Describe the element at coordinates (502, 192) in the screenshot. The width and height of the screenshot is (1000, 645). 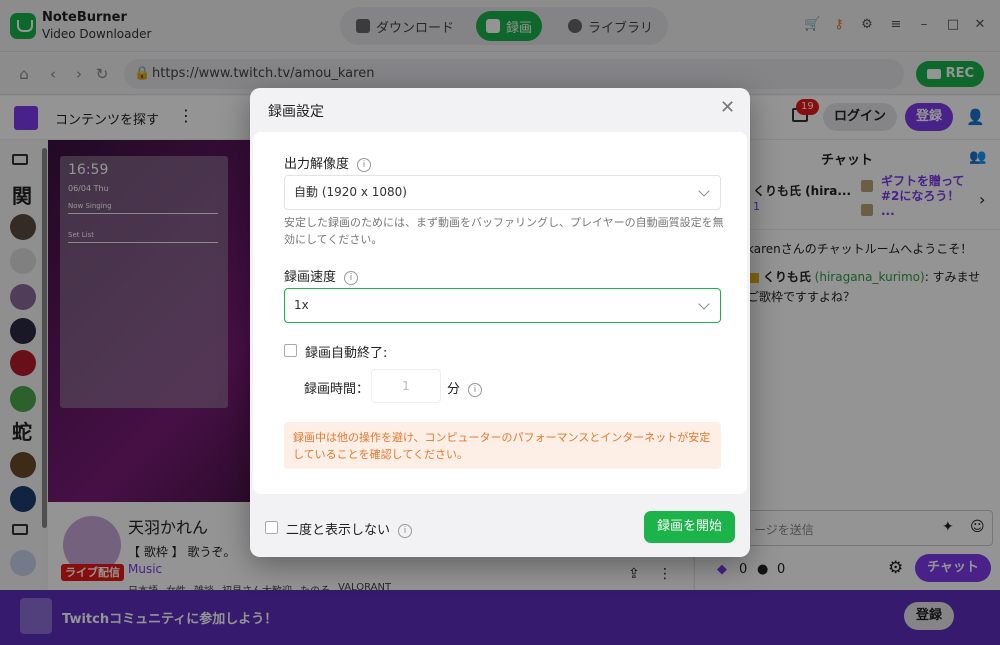
I see `resolution-select: 自動 (1920 x 1080)` at that location.